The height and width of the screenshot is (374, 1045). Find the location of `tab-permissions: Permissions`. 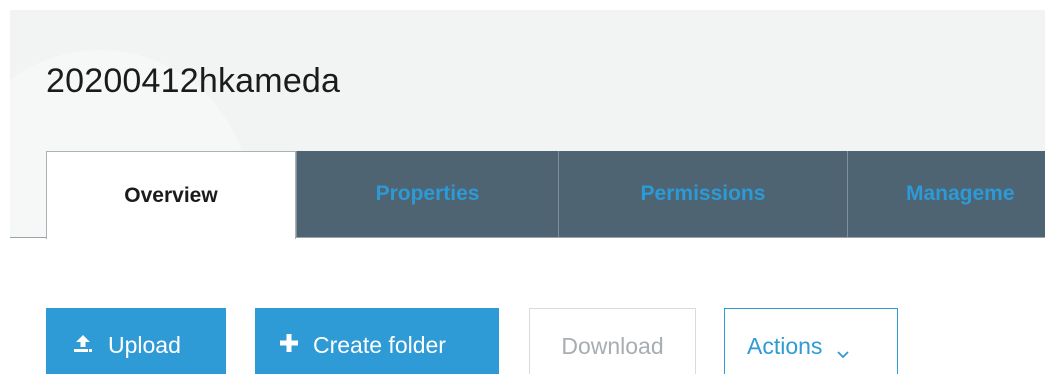

tab-permissions: Permissions is located at coordinates (702, 194).